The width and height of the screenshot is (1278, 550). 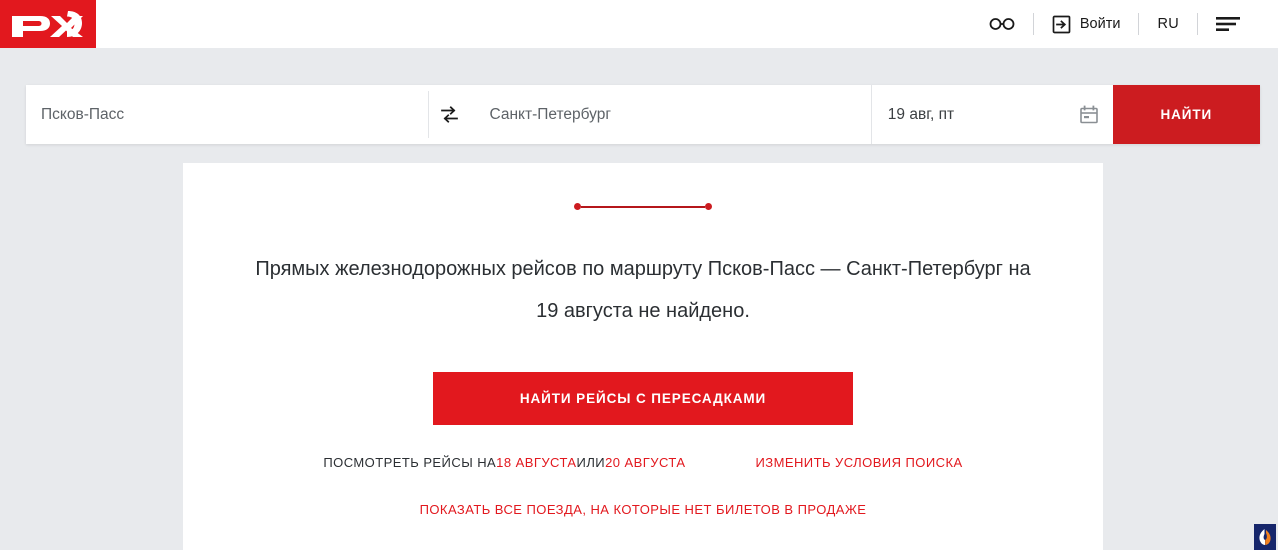 What do you see at coordinates (1100, 24) in the screenshot?
I see `login-label: Войти` at bounding box center [1100, 24].